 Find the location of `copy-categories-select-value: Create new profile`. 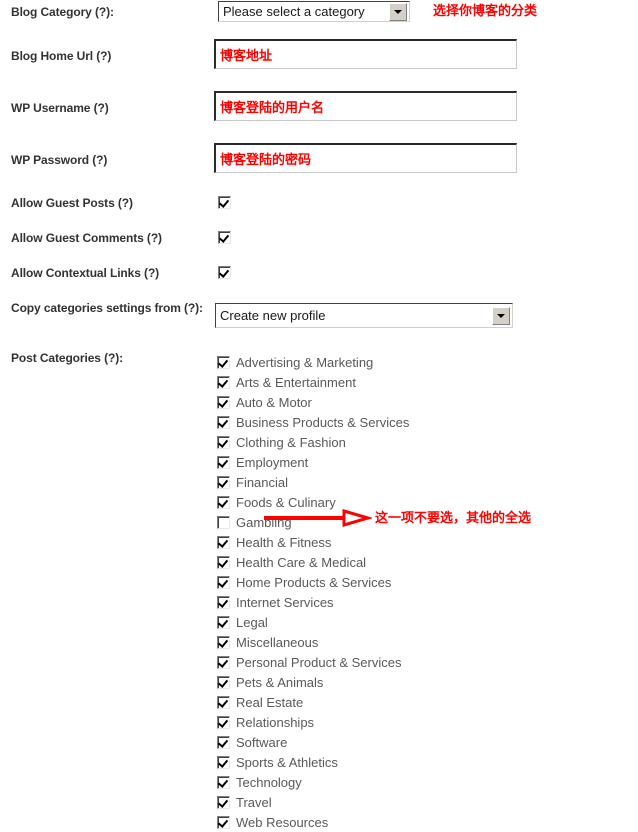

copy-categories-select-value: Create new profile is located at coordinates (273, 315).